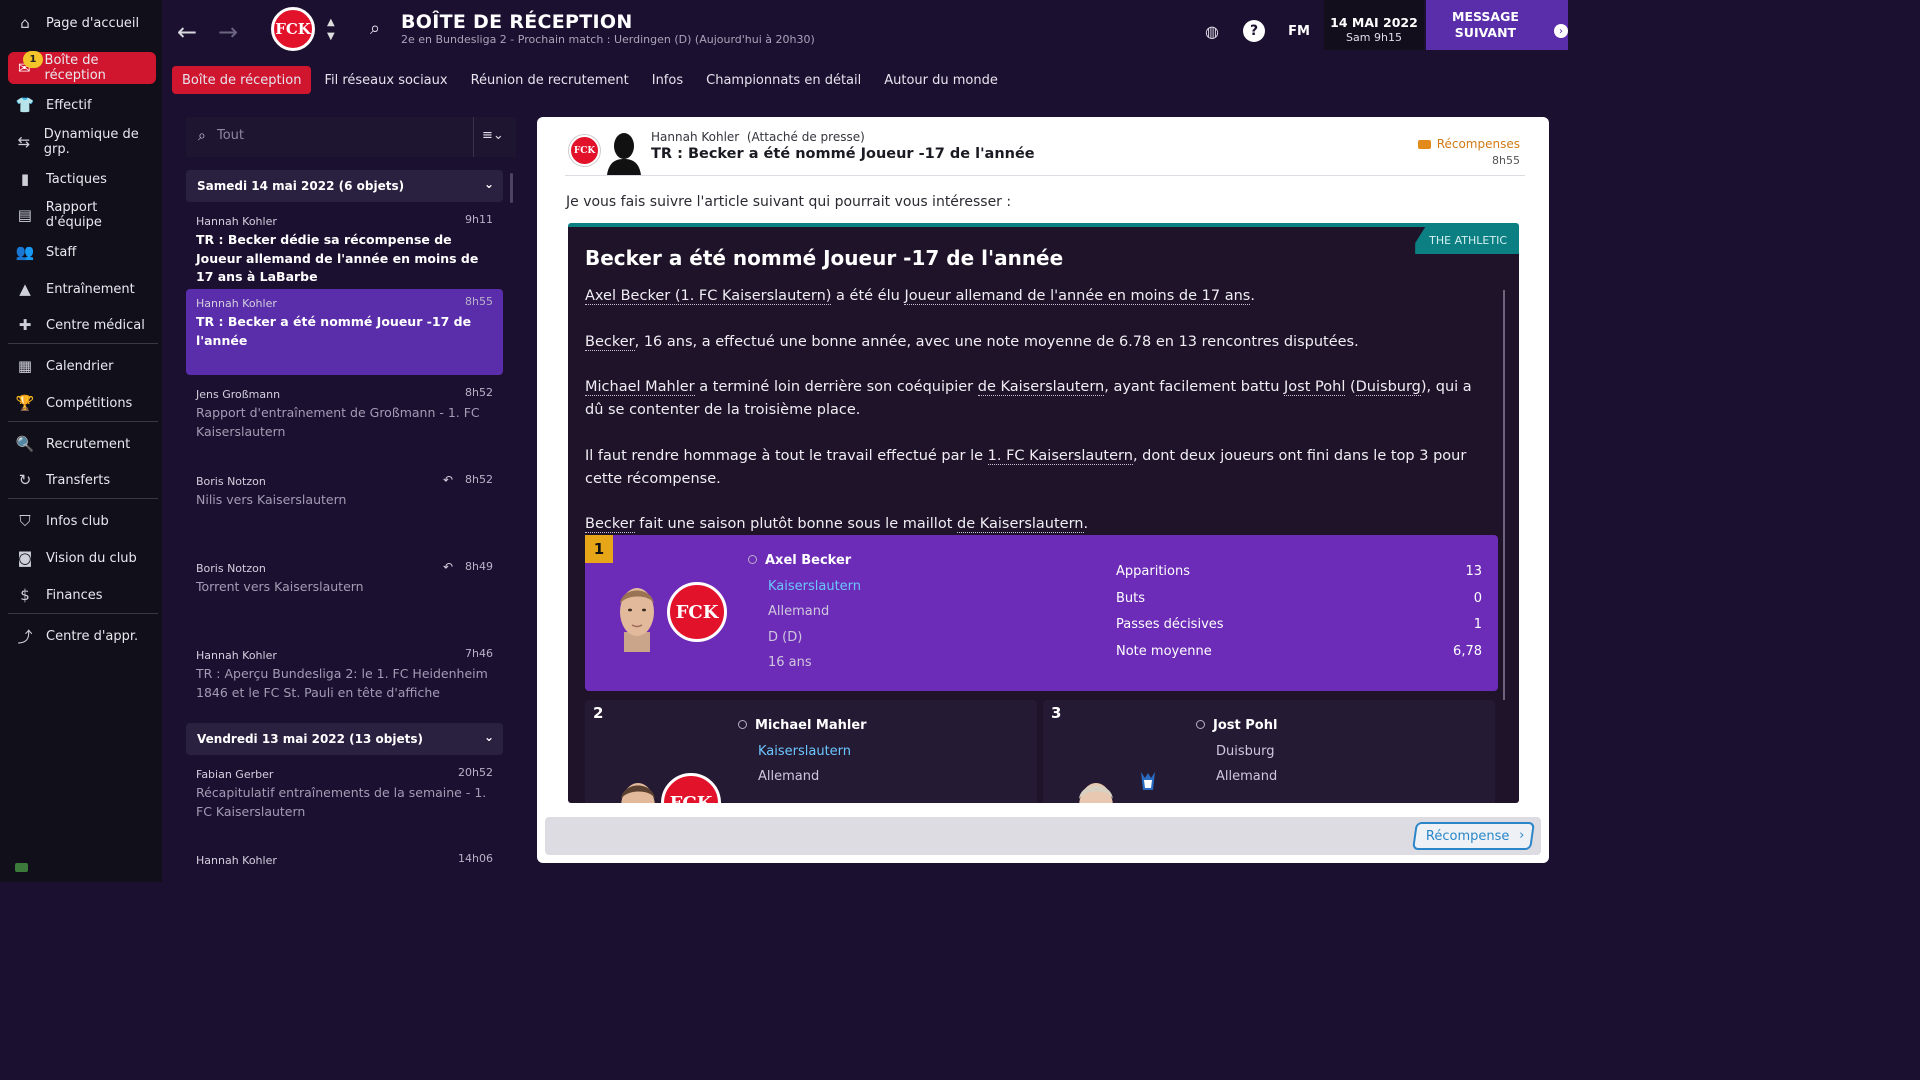  I want to click on sidebar-item-home: ⌂ Page d'accueil, so click(82, 23).